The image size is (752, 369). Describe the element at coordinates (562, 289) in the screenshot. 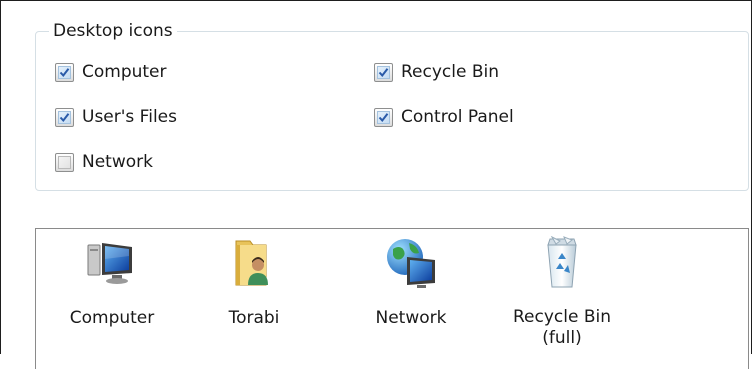

I see `preview-item-recycle-bin: Recycle Bin (full)` at that location.